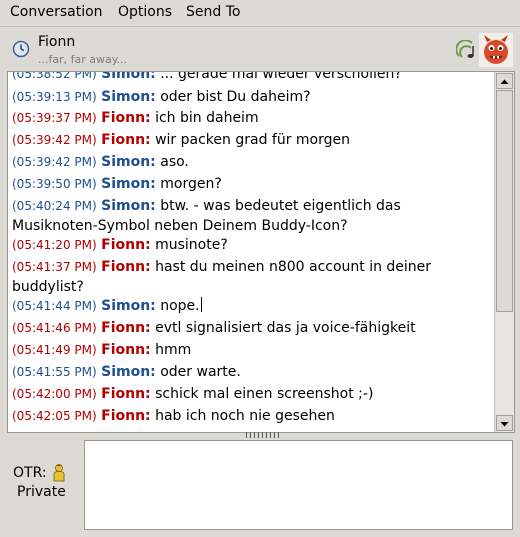 The height and width of the screenshot is (537, 520). I want to click on chat-message: (05:41:55 PM) Simon: oder warte., so click(251, 372).